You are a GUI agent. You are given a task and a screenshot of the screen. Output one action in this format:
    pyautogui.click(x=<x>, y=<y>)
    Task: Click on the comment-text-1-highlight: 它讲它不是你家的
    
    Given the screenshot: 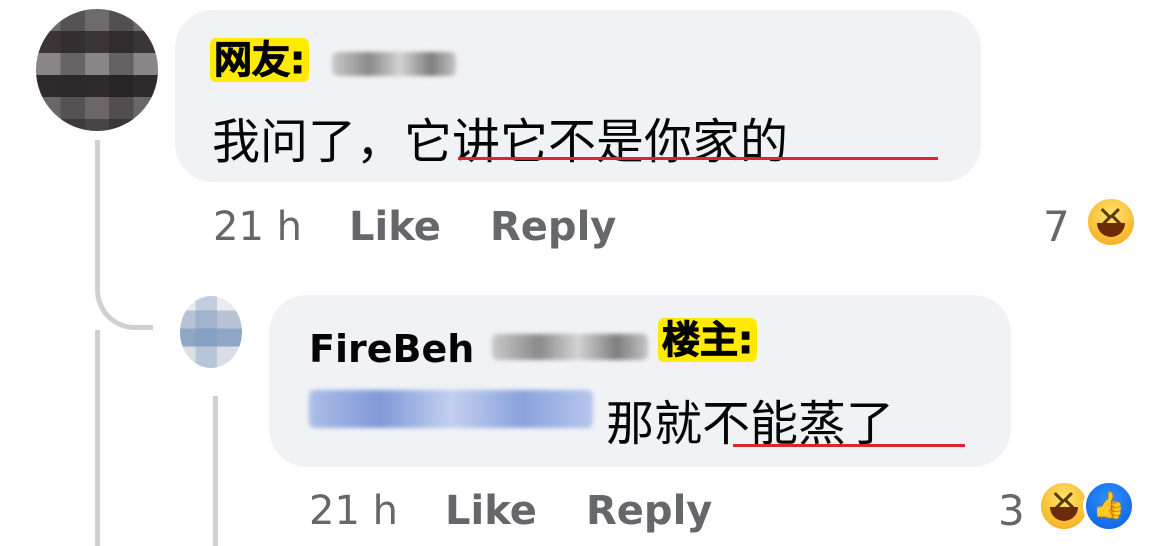 What is the action you would take?
    pyautogui.click(x=596, y=142)
    